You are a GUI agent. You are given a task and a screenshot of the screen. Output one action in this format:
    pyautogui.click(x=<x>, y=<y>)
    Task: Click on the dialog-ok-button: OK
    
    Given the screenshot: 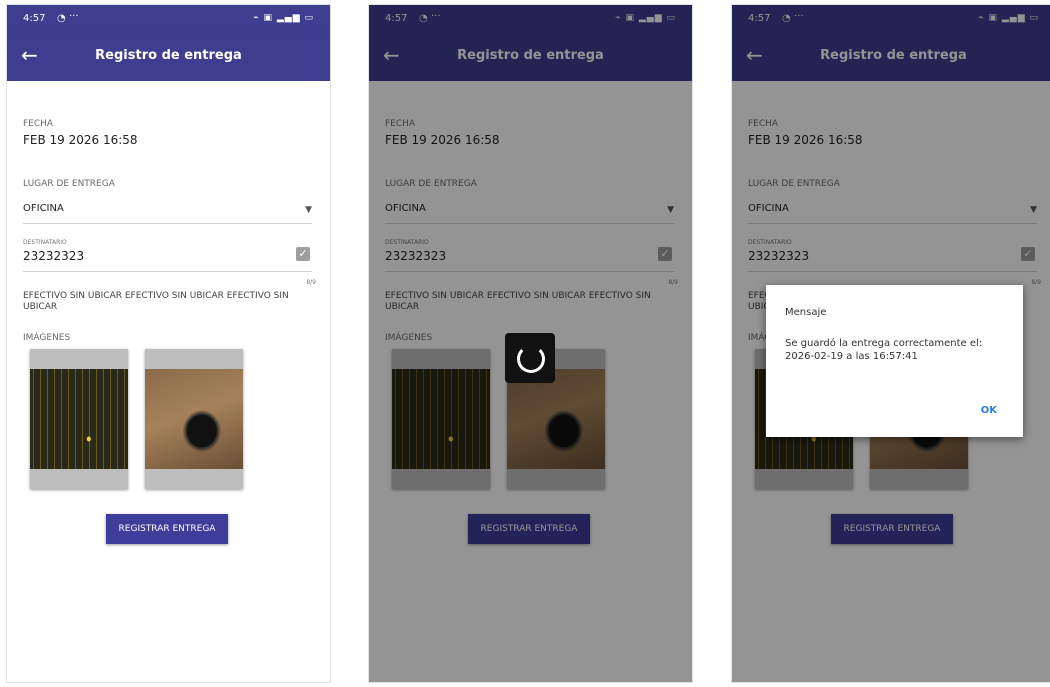 What is the action you would take?
    pyautogui.click(x=989, y=410)
    